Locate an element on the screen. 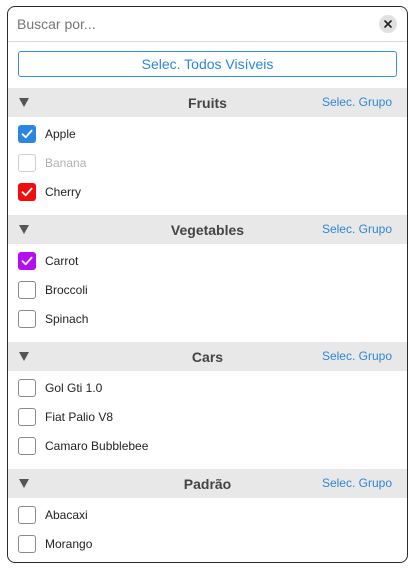 Image resolution: width=417 pixels, height=572 pixels. search-row is located at coordinates (207, 24).